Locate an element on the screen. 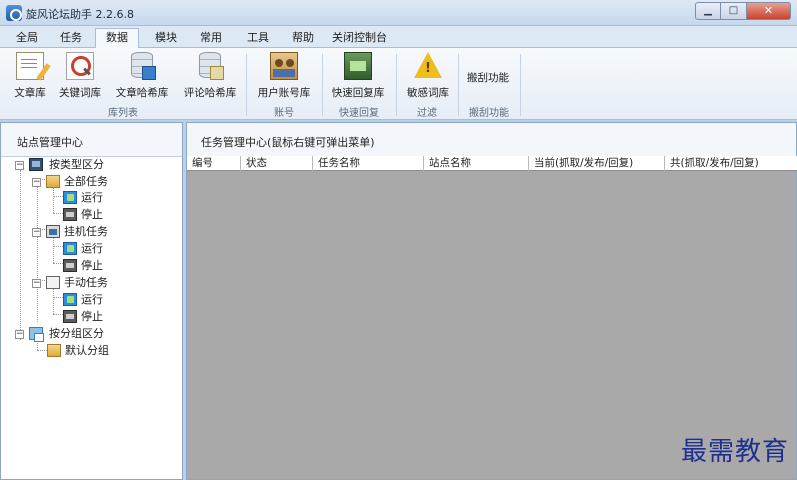  tree-node-all-run: 运行 is located at coordinates (113, 198).